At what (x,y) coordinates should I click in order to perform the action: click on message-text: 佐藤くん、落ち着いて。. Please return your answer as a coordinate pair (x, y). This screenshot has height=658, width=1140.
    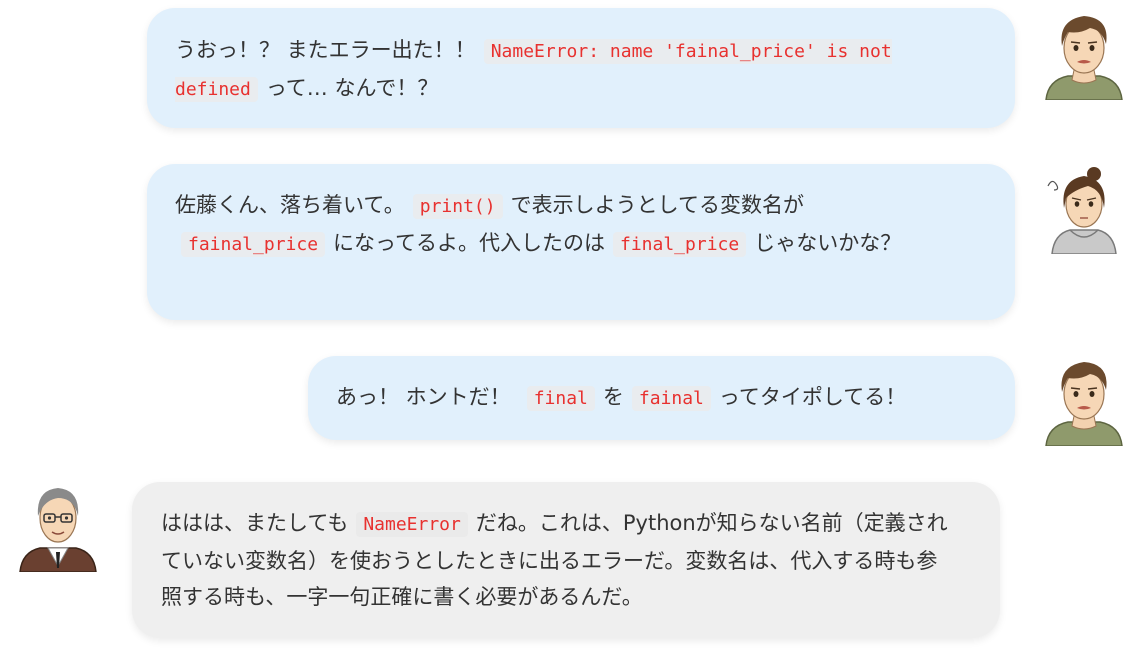
    Looking at the image, I should click on (290, 205).